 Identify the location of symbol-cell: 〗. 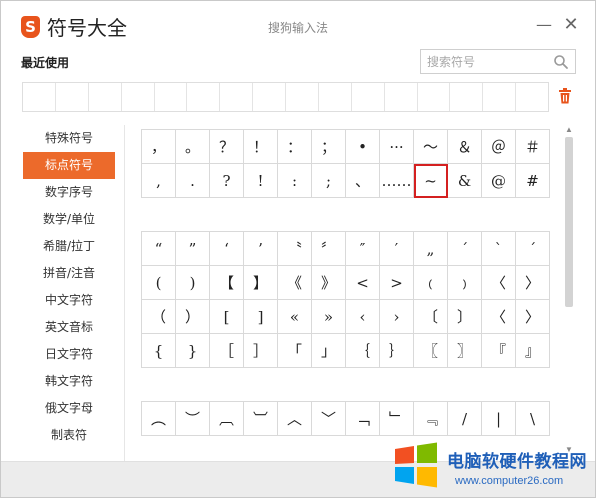
(465, 351).